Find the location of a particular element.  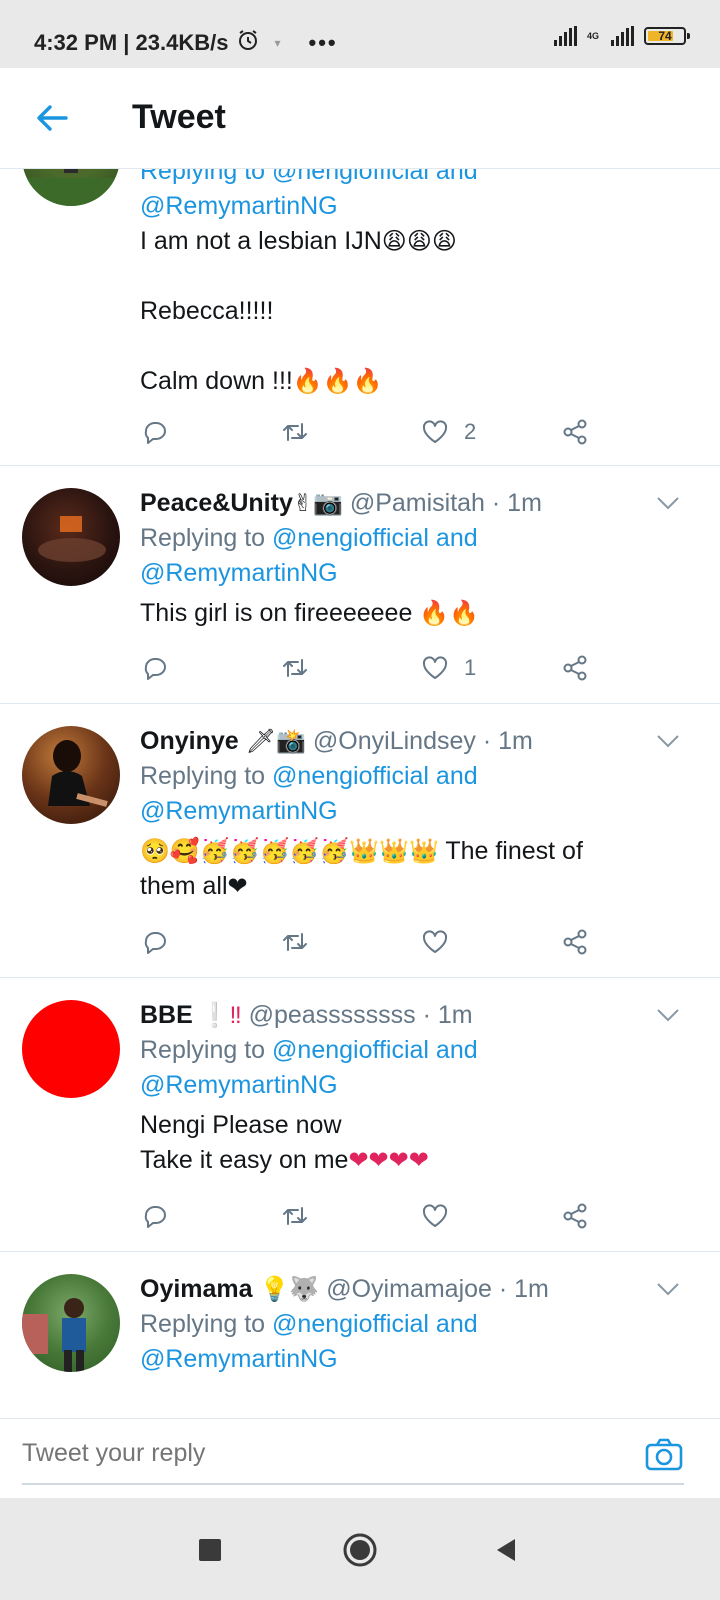

tweet-text: Nengi Please now is located at coordinates (241, 1125).